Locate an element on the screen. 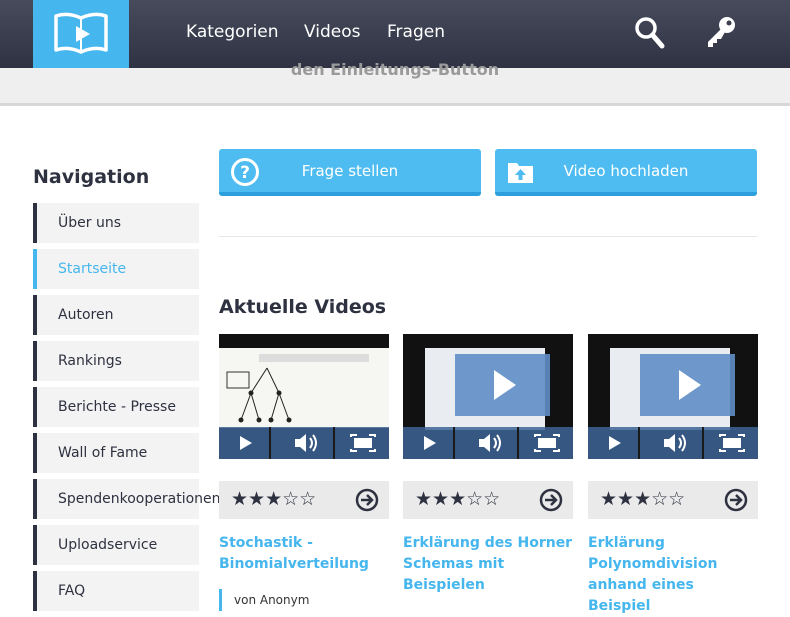  video-preview-image is located at coordinates (304, 388).